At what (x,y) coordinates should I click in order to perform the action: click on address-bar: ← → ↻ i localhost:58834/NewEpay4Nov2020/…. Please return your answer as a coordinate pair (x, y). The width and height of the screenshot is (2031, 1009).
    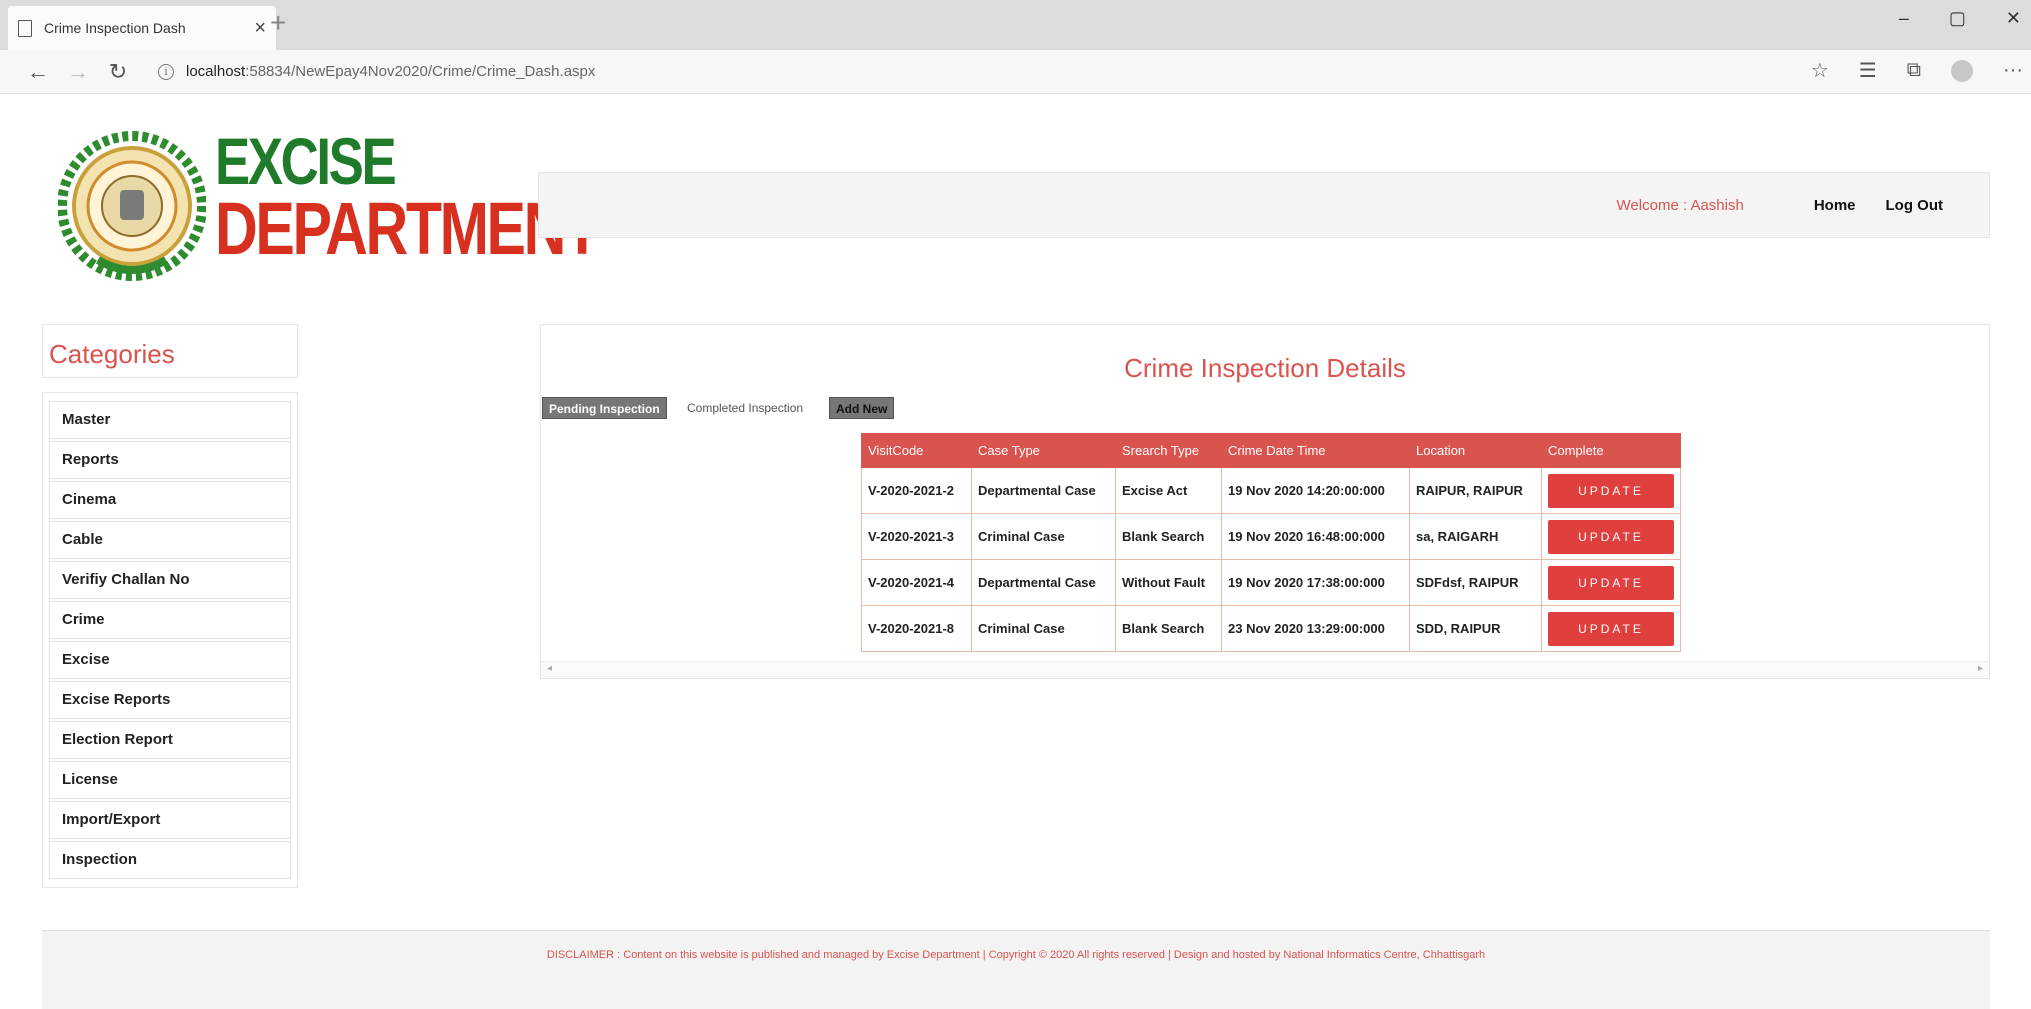
    Looking at the image, I should click on (1015, 72).